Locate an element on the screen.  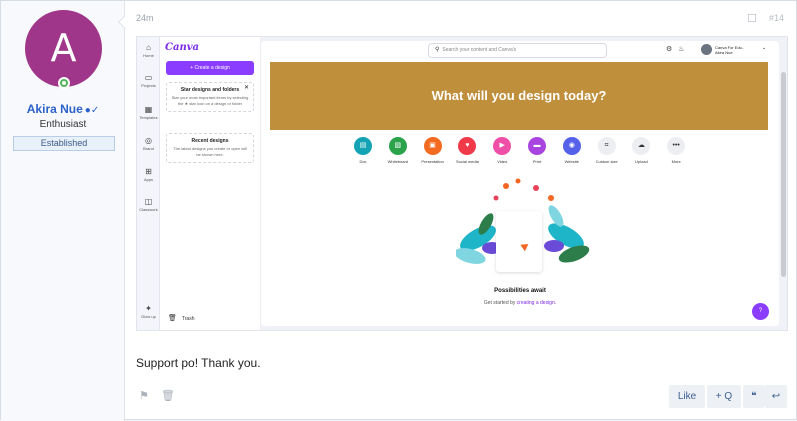
nav-glow-up: ✦ Glow up is located at coordinates (148, 311).